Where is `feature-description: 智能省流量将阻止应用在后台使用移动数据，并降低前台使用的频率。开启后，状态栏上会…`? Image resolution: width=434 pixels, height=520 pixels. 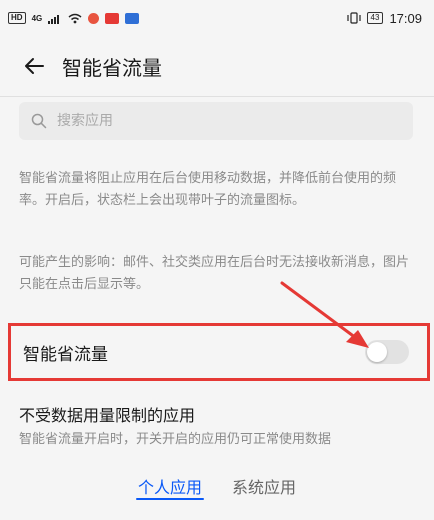
feature-description: 智能省流量将阻止应用在后台使用移动数据，并降低前台使用的频率。开启后，状态栏上会… is located at coordinates (208, 189).